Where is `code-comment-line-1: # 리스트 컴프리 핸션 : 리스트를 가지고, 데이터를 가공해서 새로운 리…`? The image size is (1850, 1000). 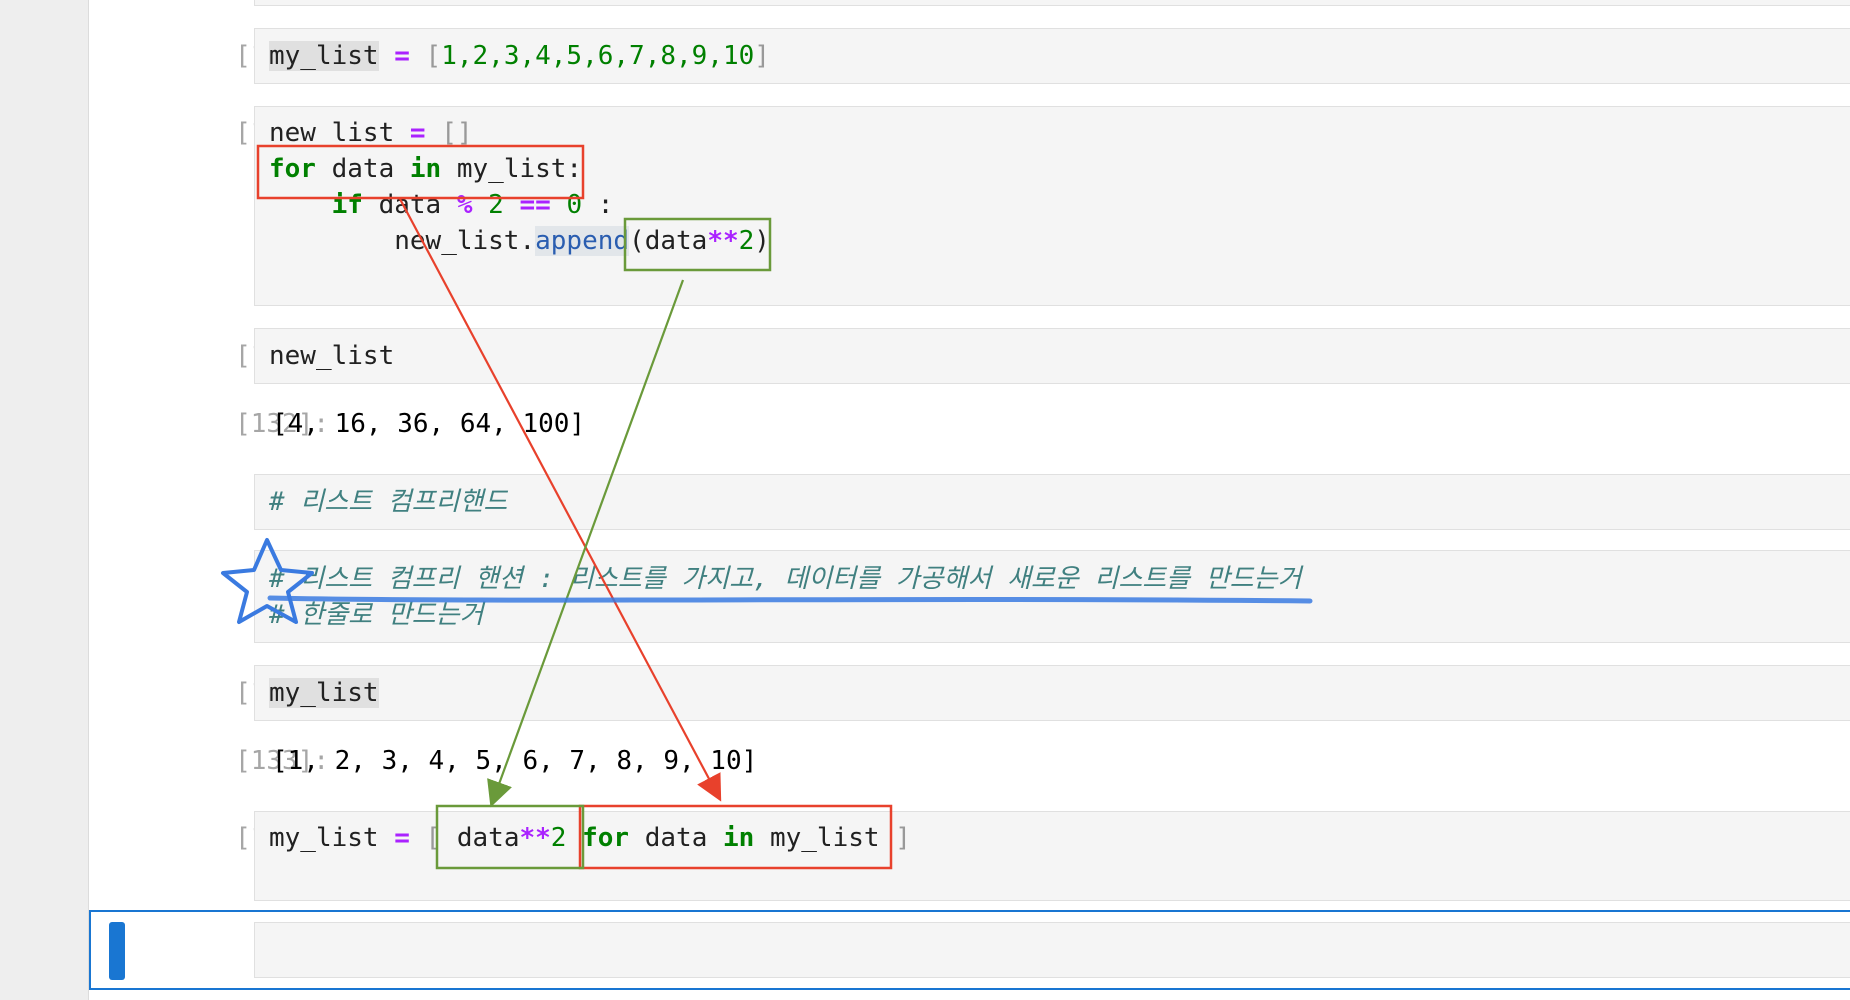 code-comment-line-1: # 리스트 컴프리 핸션 : 리스트를 가지고, 데이터를 가공해서 새로운 리… is located at coordinates (785, 579).